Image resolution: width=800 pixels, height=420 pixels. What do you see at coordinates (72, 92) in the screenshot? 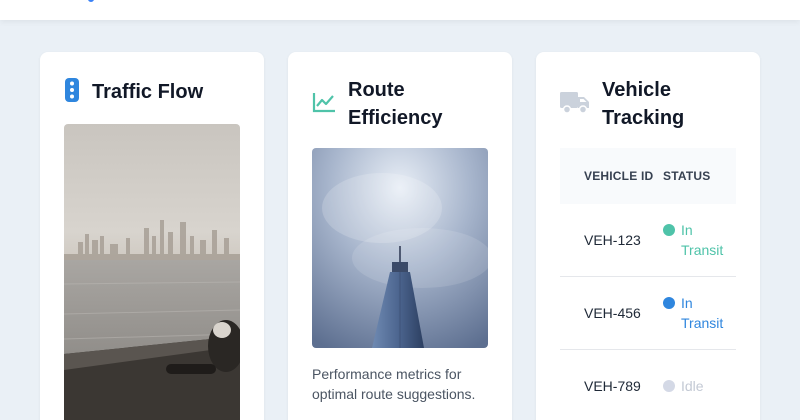
I see `traffic-light-icon` at bounding box center [72, 92].